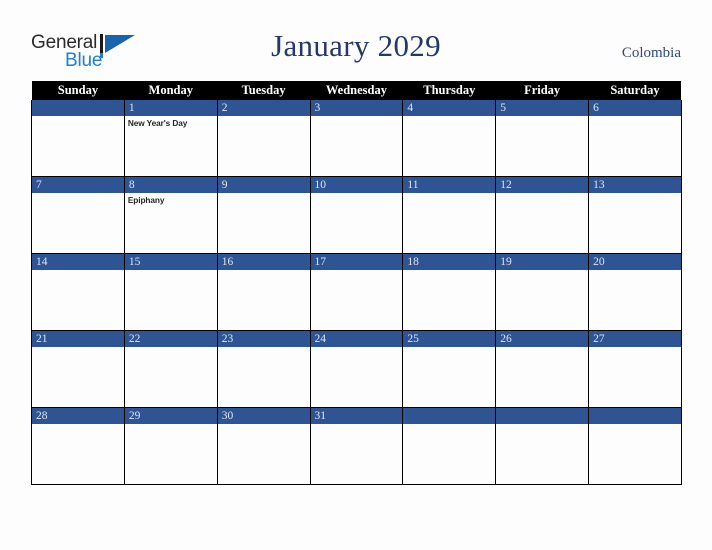  I want to click on day-cell-31: 31, so click(356, 446).